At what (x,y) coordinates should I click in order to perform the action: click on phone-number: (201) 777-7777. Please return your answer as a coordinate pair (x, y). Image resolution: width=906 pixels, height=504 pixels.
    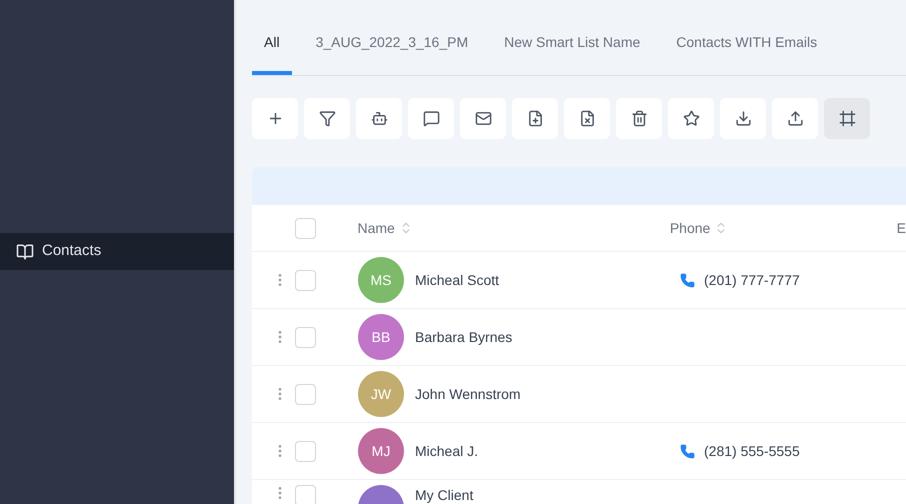
    Looking at the image, I should click on (752, 280).